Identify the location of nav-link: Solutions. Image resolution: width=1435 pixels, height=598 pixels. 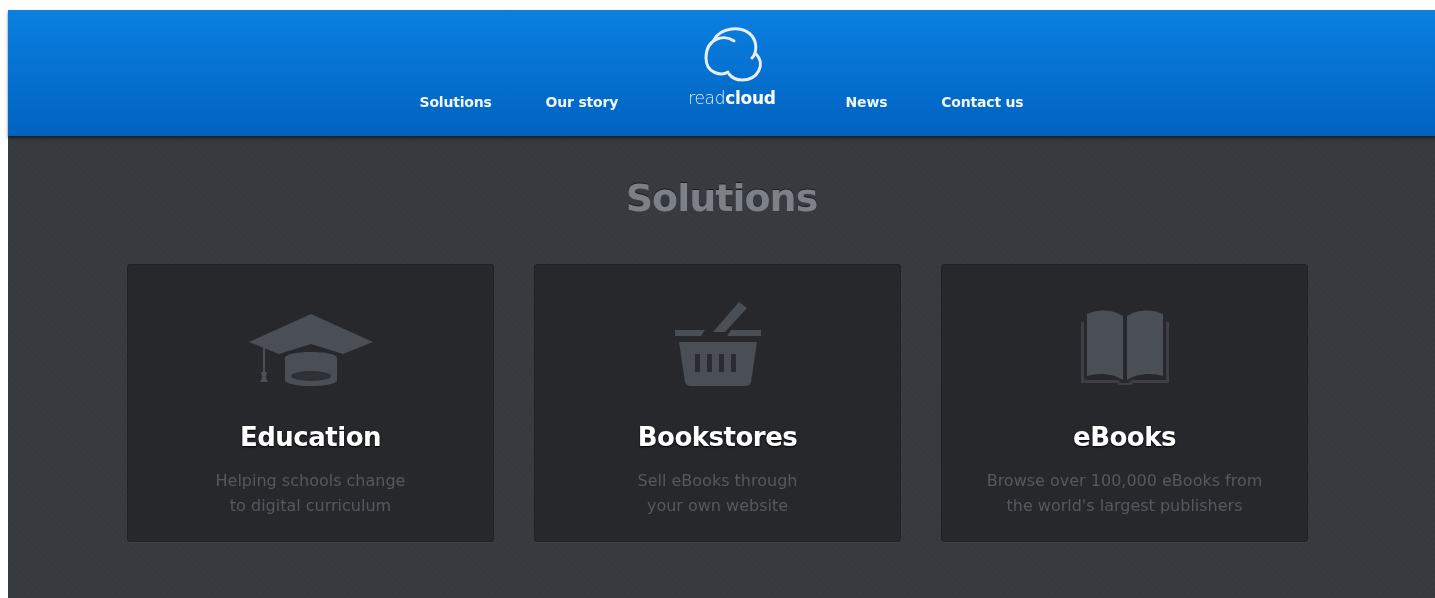
(455, 102).